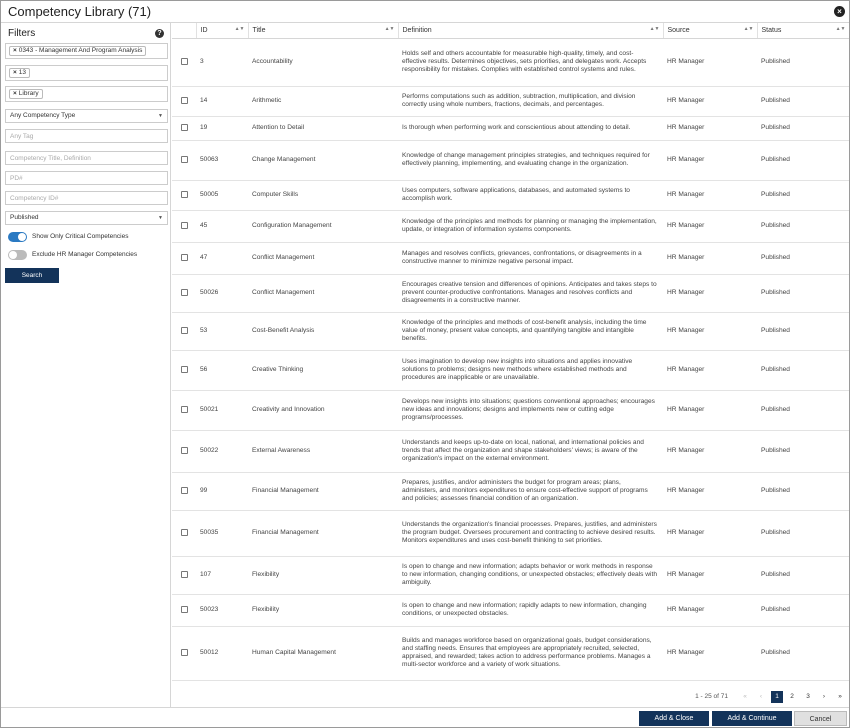 This screenshot has width=850, height=728. I want to click on column-label: Definition, so click(417, 30).